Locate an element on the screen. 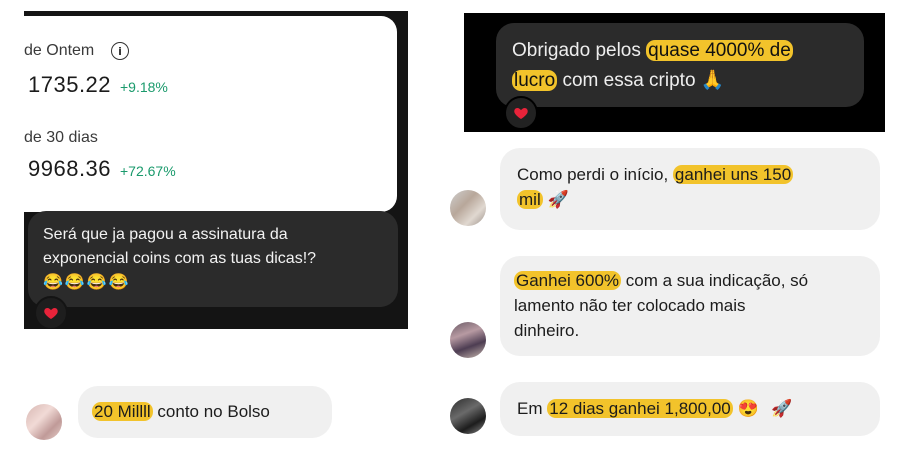 The width and height of the screenshot is (900, 464). yesterday-value: 1735.22 is located at coordinates (70, 84).